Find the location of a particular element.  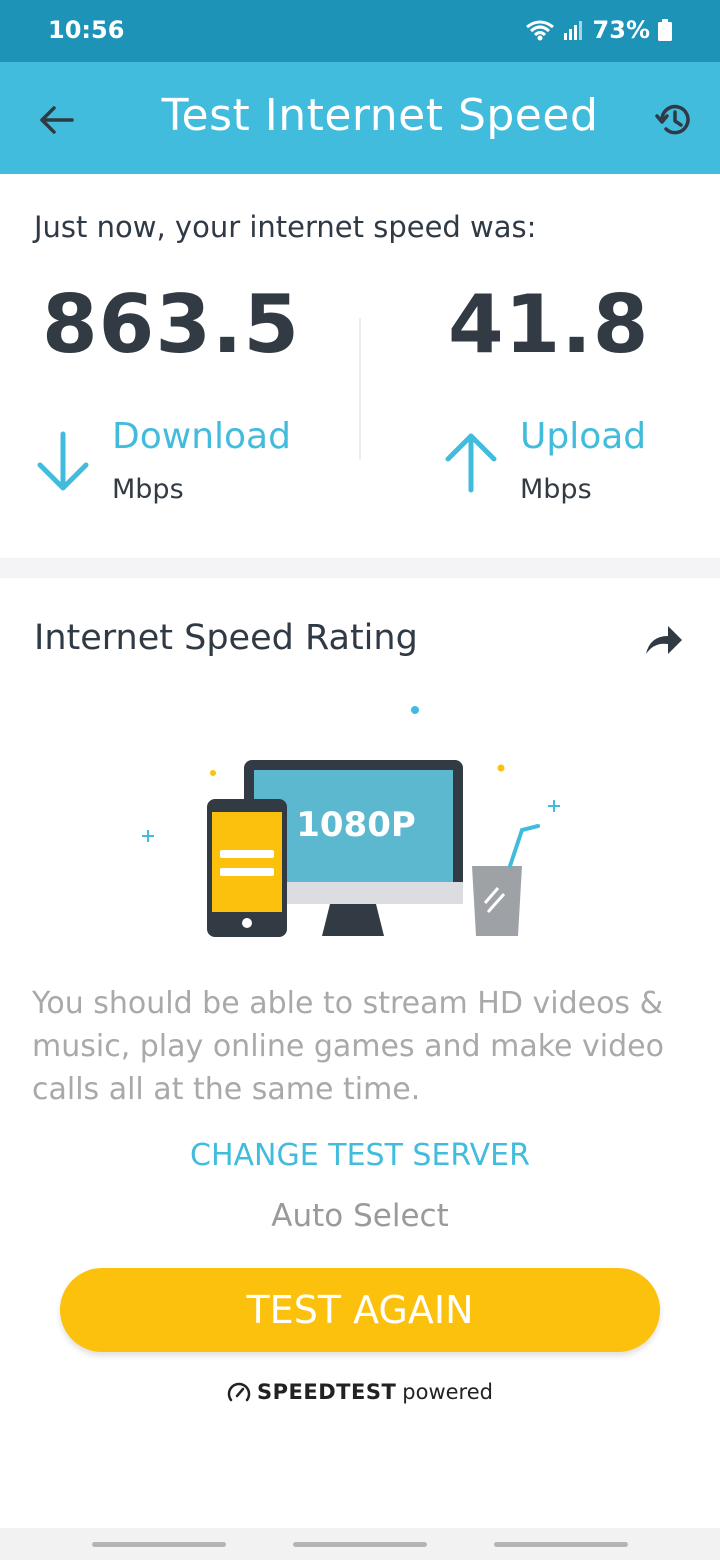

share-button is located at coordinates (664, 640).